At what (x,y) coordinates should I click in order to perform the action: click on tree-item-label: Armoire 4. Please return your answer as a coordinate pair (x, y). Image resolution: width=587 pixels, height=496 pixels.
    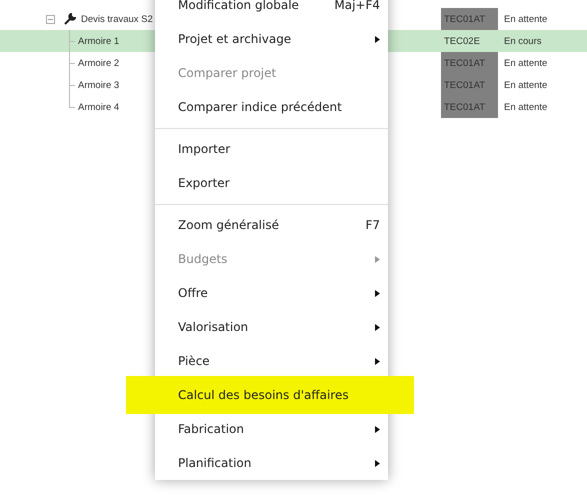
    Looking at the image, I should click on (99, 107).